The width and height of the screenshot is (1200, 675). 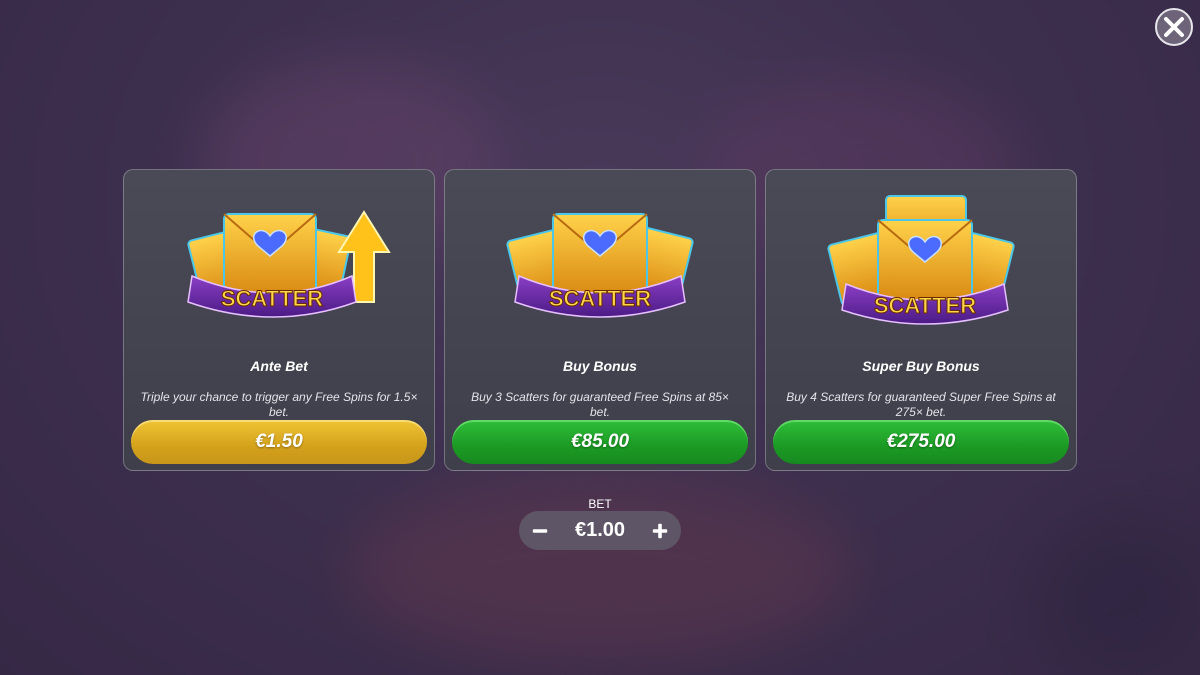 I want to click on bet-stepper: €1.00, so click(x=600, y=530).